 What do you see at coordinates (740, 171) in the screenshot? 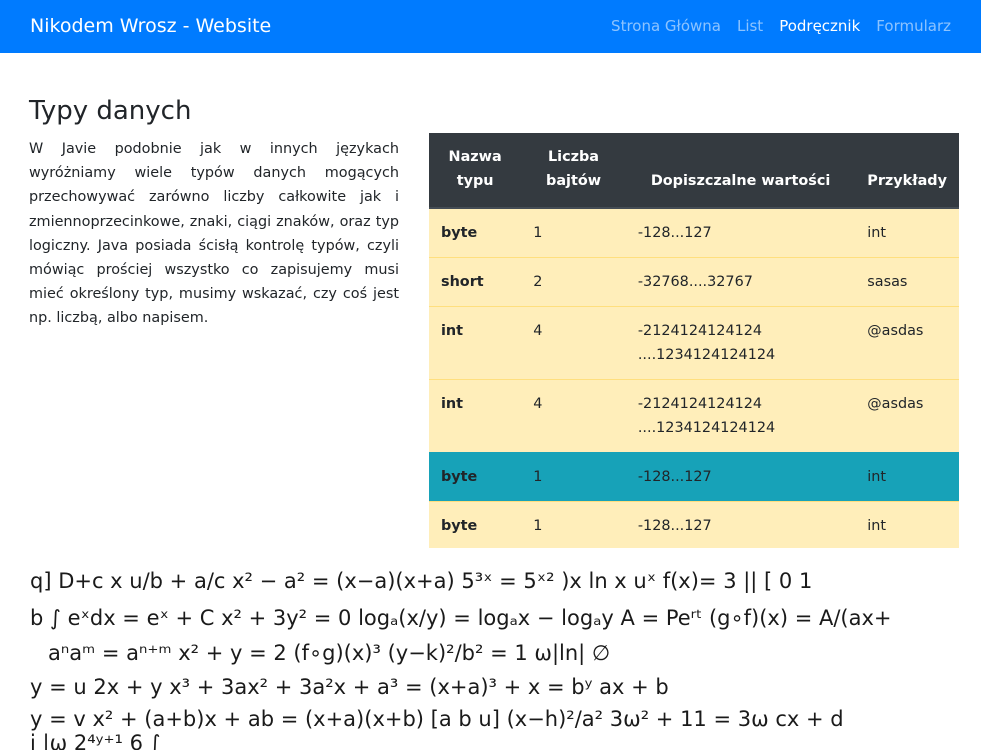
I see `header-range: Dopiszczalne wartości` at bounding box center [740, 171].